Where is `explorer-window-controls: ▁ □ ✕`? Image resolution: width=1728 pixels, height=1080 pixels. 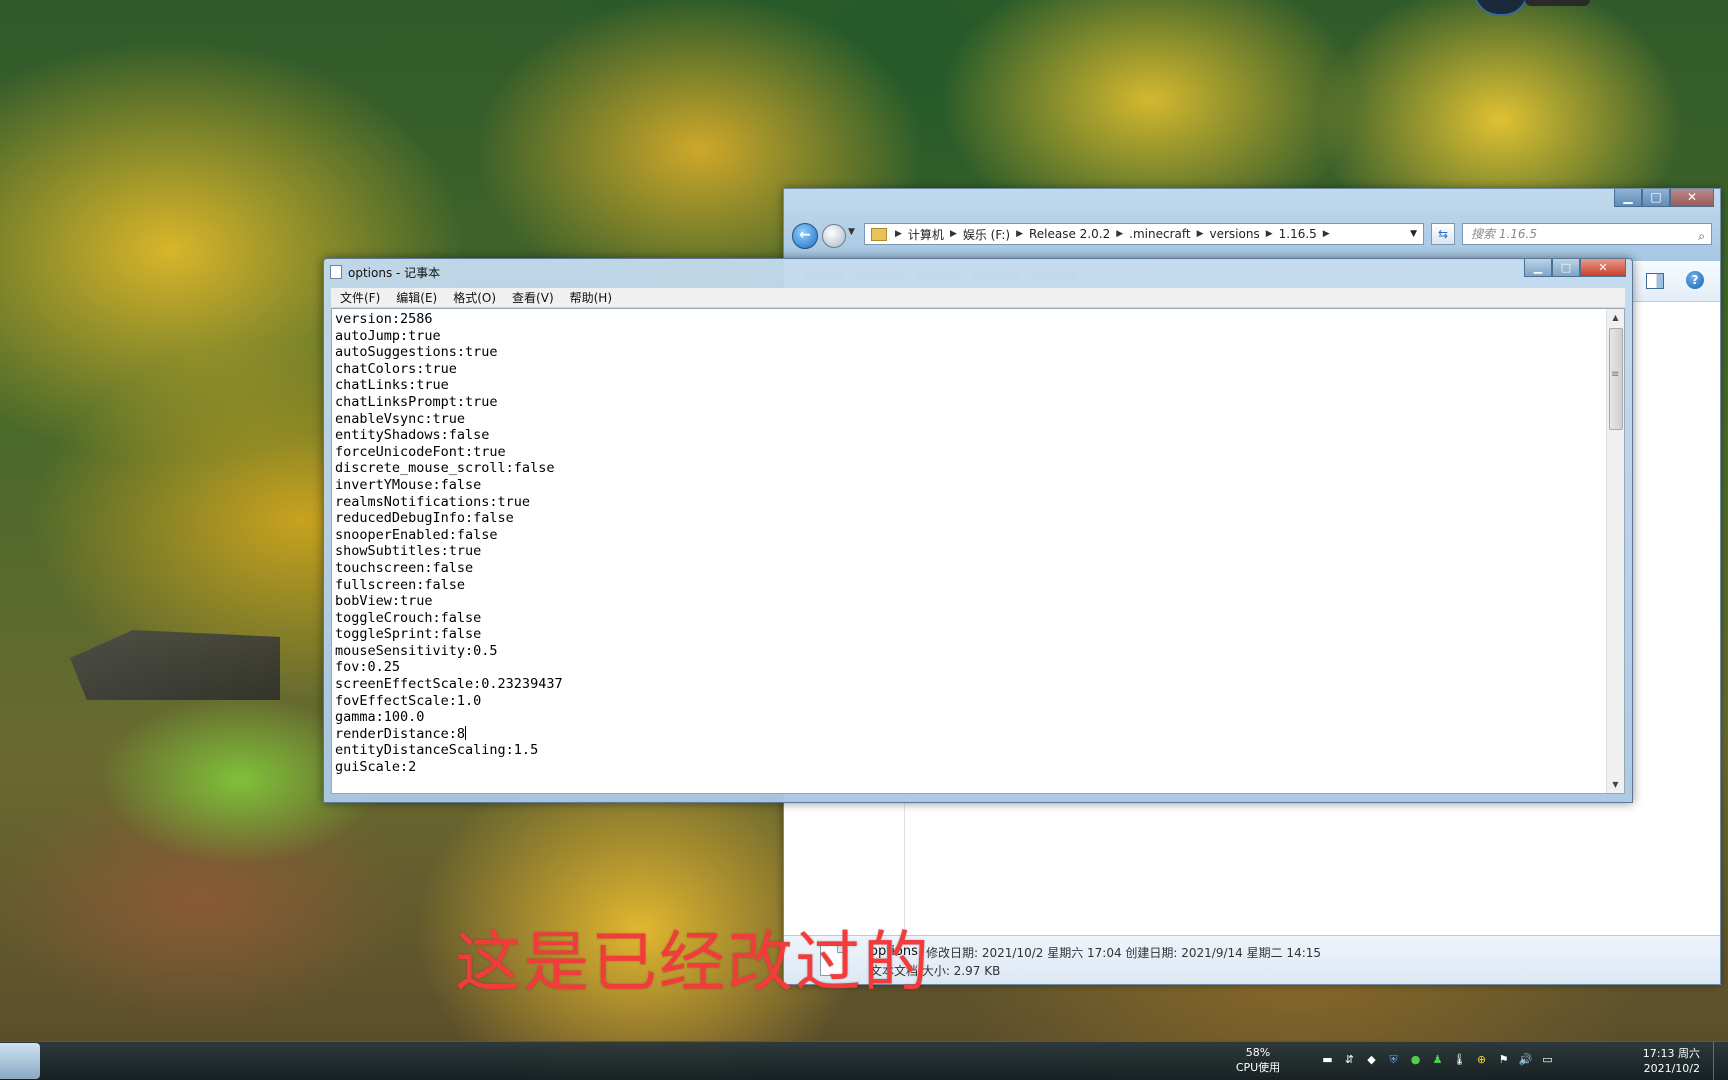 explorer-window-controls: ▁ □ ✕ is located at coordinates (1664, 198).